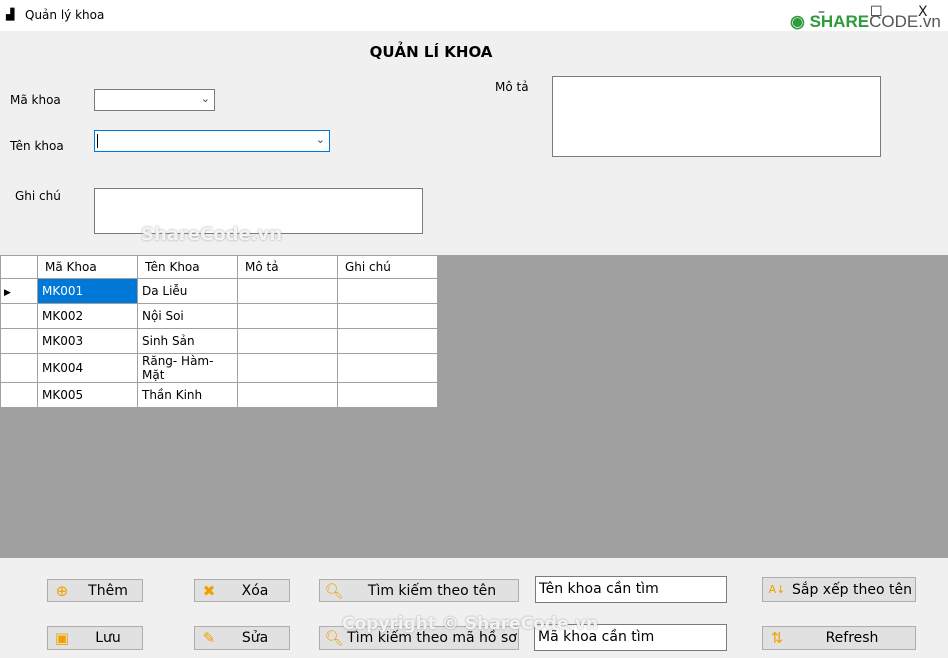  Describe the element at coordinates (87, 316) in the screenshot. I see `table-cell: MK002` at that location.